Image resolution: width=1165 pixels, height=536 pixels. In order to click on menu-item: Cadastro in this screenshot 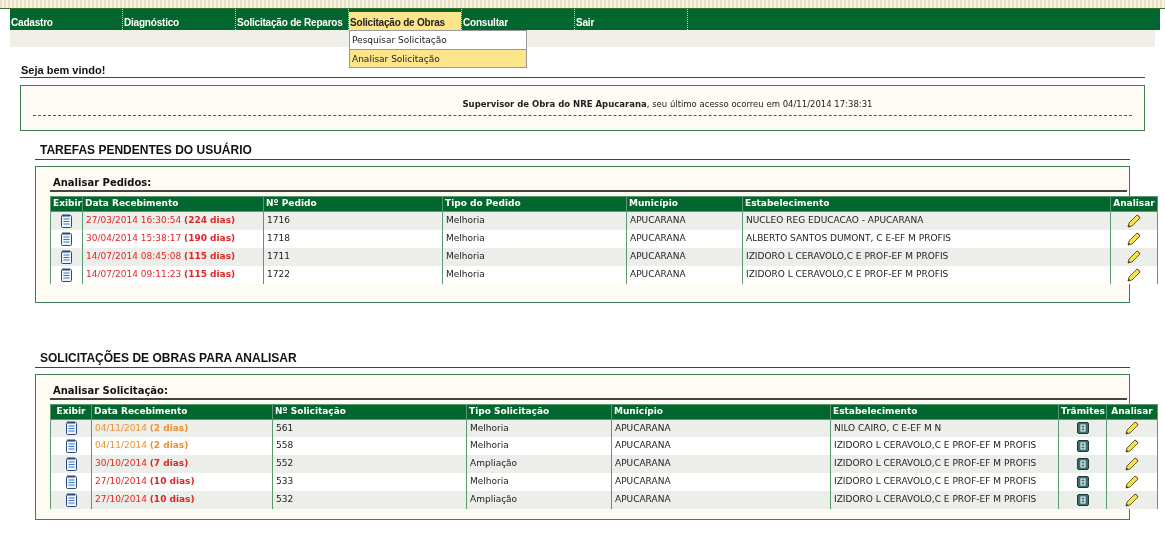, I will do `click(66, 22)`.